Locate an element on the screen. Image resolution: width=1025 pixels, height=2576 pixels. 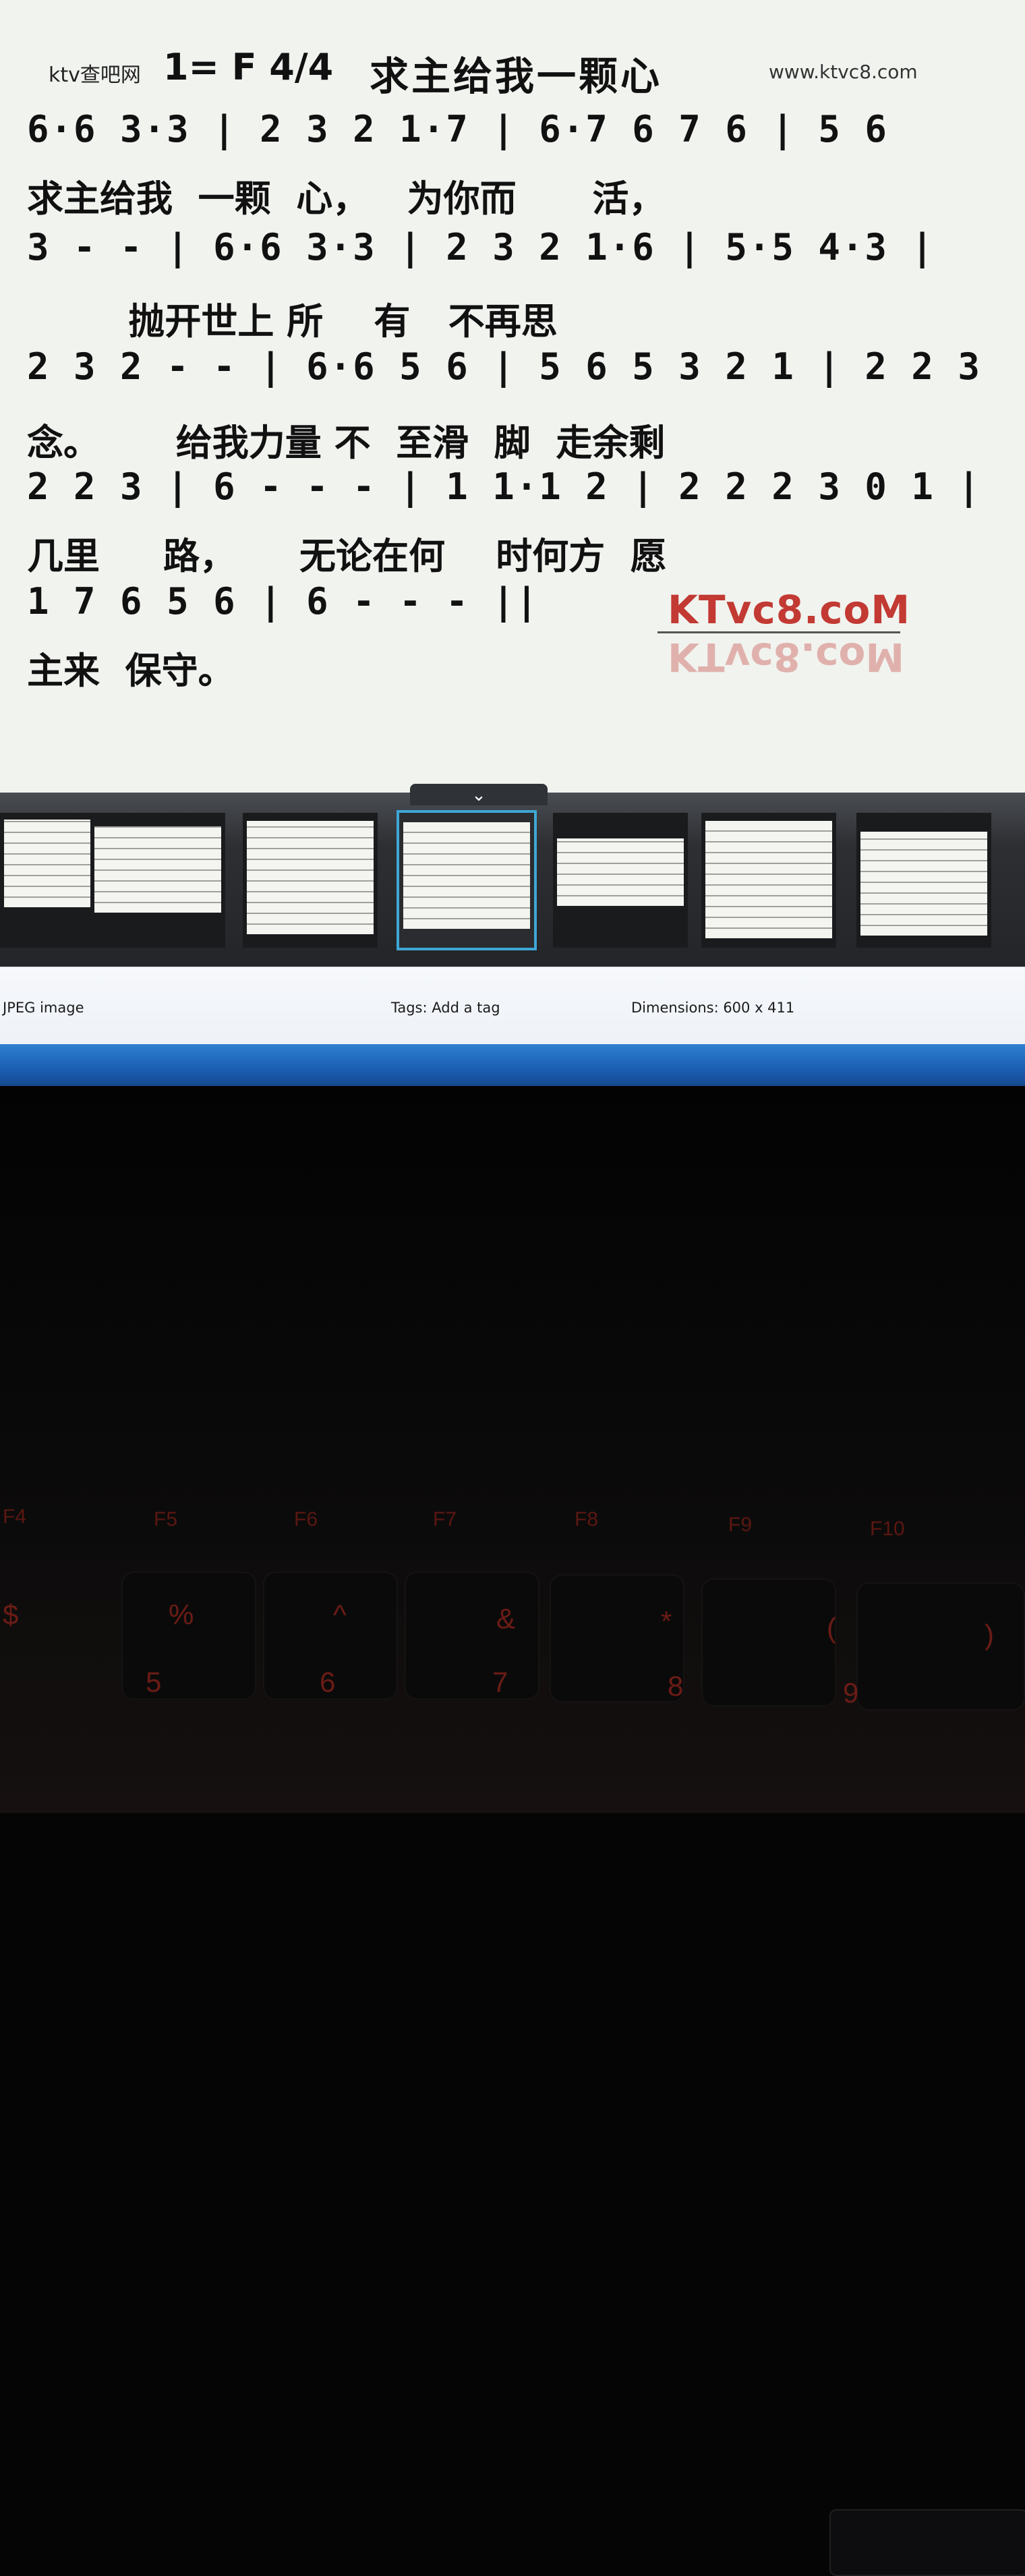
key-digit-8: 8 is located at coordinates (676, 1686).